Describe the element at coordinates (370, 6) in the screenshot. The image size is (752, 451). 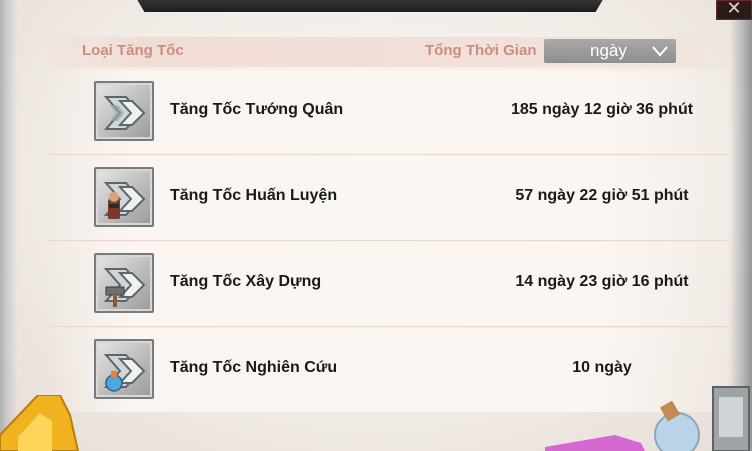
I see `title-banner` at that location.